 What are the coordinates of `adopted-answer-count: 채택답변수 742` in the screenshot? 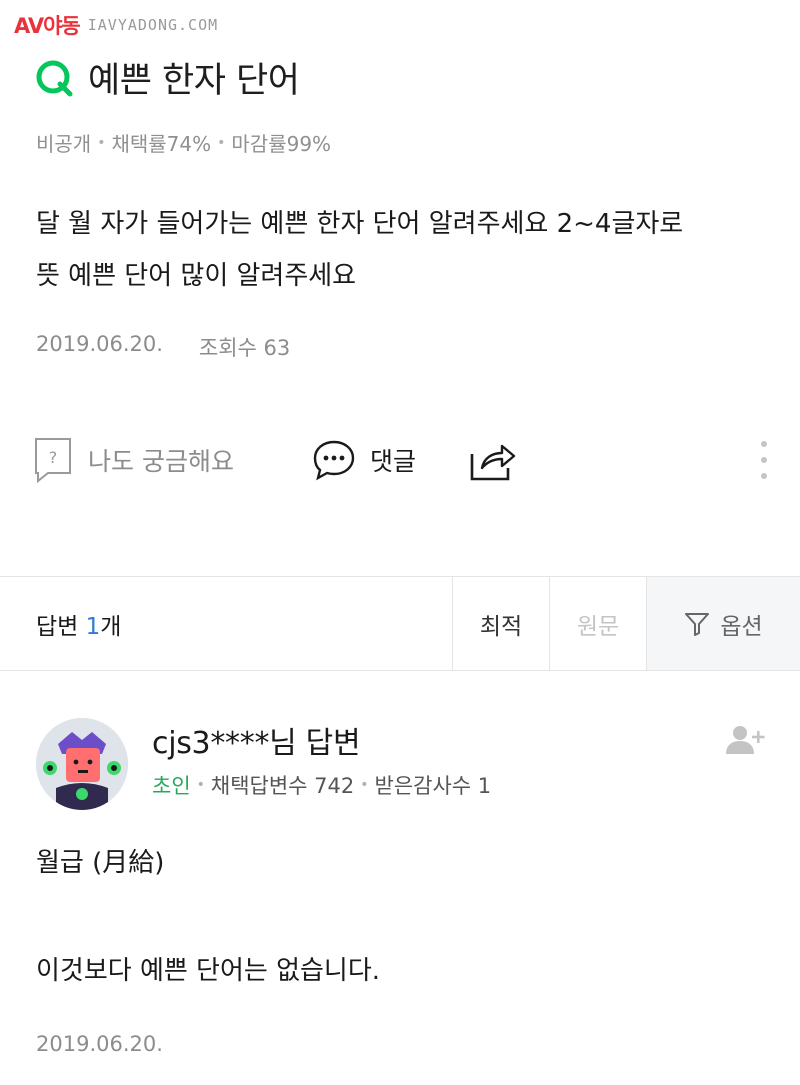 It's located at (282, 786).